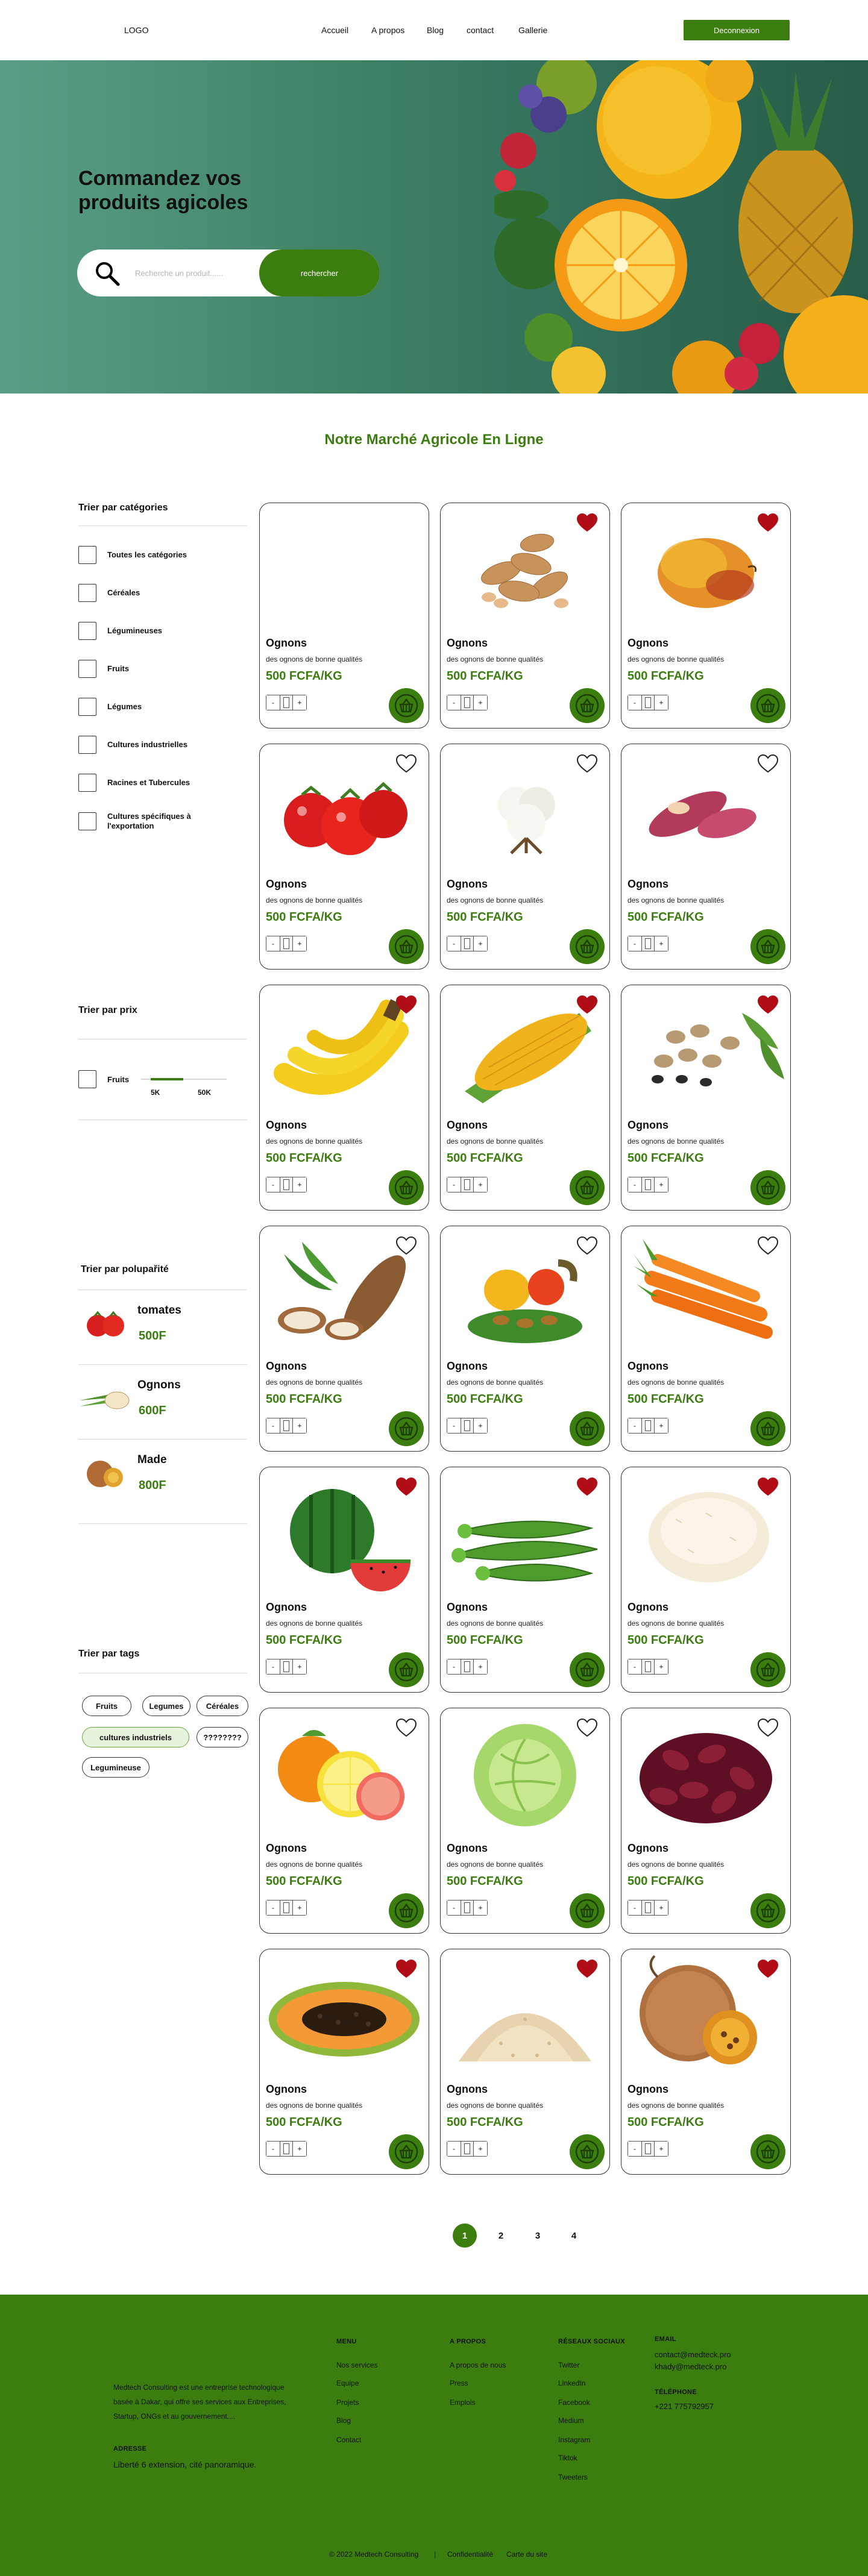  I want to click on footer-link-tiktok: Tiktok, so click(567, 2458).